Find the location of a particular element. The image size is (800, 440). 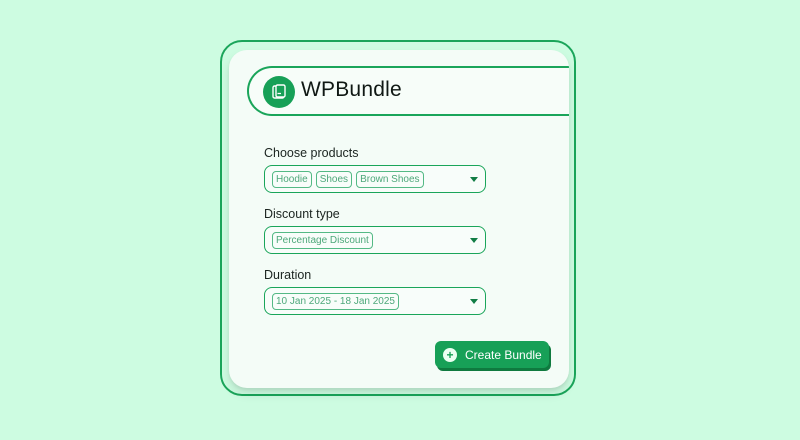

discount-type-select: Percentage Discount is located at coordinates (375, 240).